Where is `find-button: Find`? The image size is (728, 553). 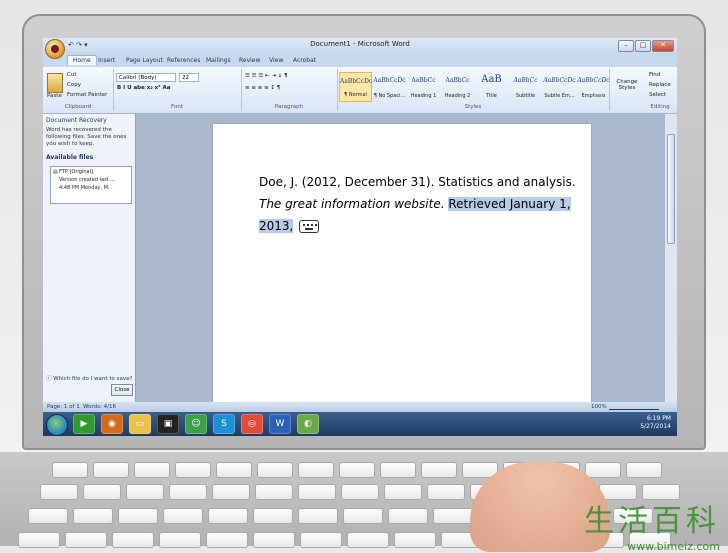 find-button: Find is located at coordinates (654, 75).